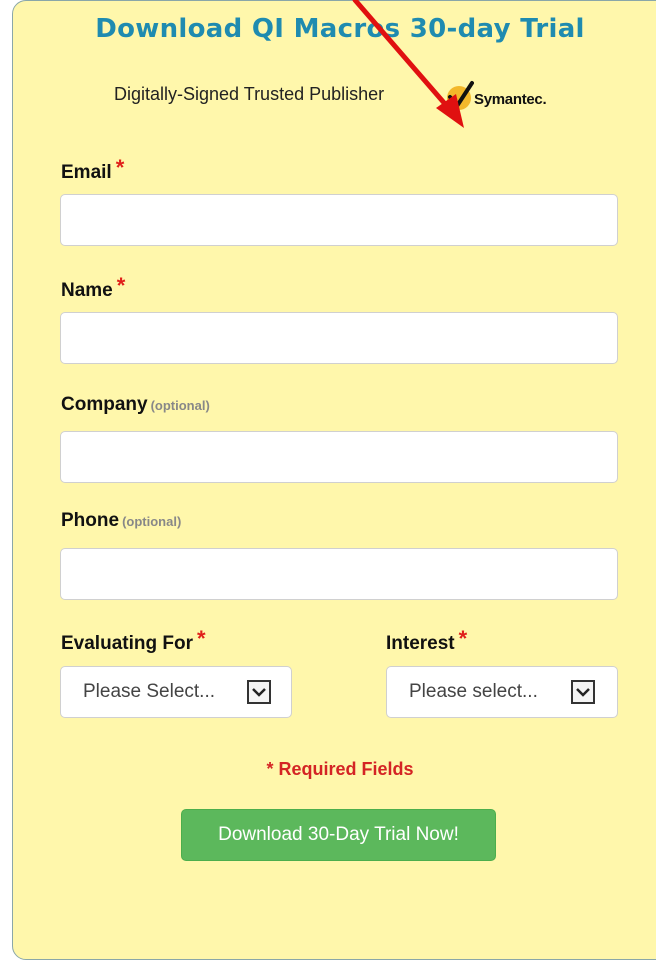  Describe the element at coordinates (510, 99) in the screenshot. I see `symantec-label: Symantec.` at that location.